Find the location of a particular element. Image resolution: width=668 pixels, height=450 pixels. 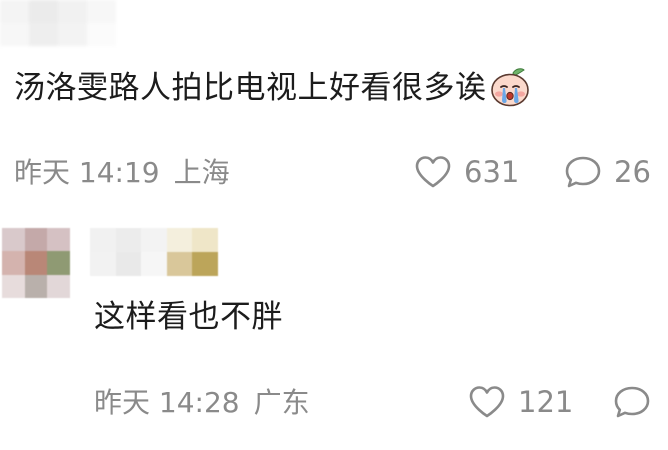

comment-meta: 昨天 14:28 广东 is located at coordinates (202, 403).